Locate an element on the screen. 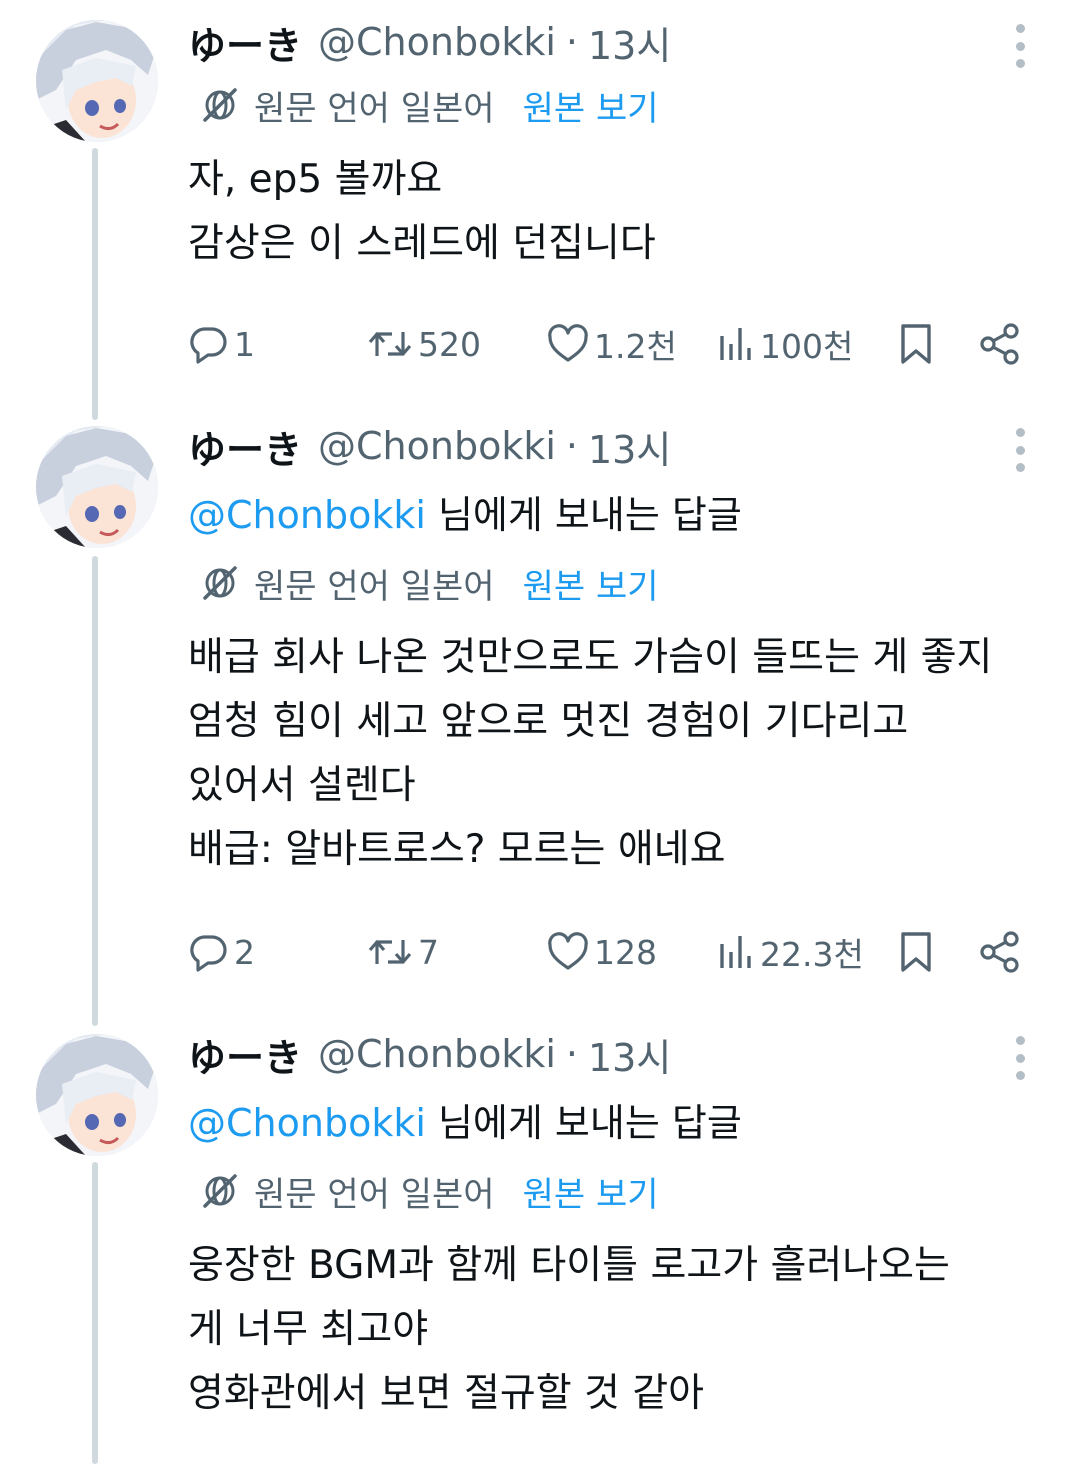  retweet-button: 7 is located at coordinates (402, 952).